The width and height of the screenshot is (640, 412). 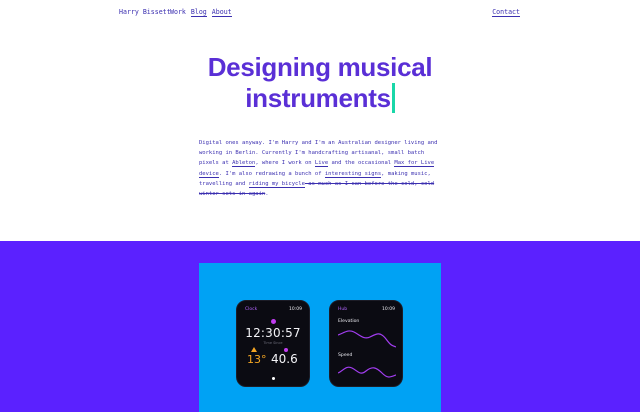 I want to click on nav-contact-link: Contact, so click(x=506, y=12).